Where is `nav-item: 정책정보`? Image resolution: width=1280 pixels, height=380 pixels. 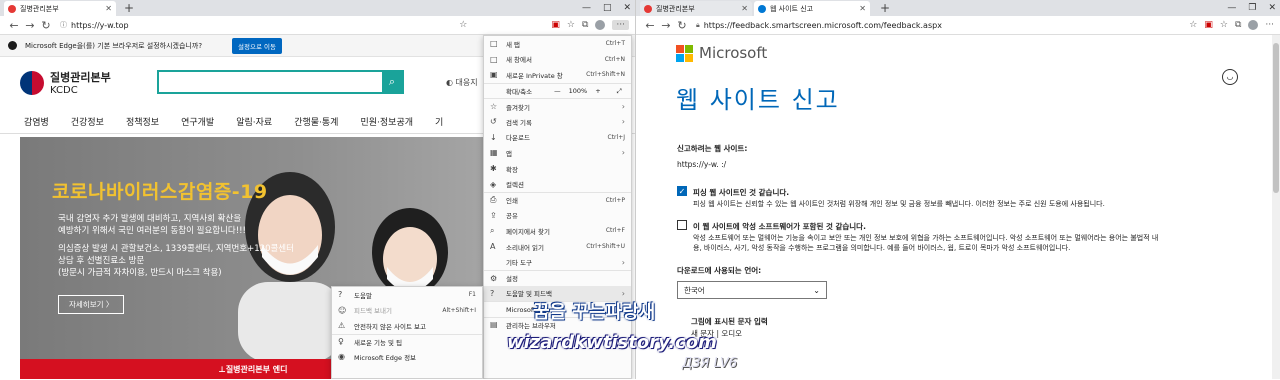 nav-item: 정책정보 is located at coordinates (142, 121).